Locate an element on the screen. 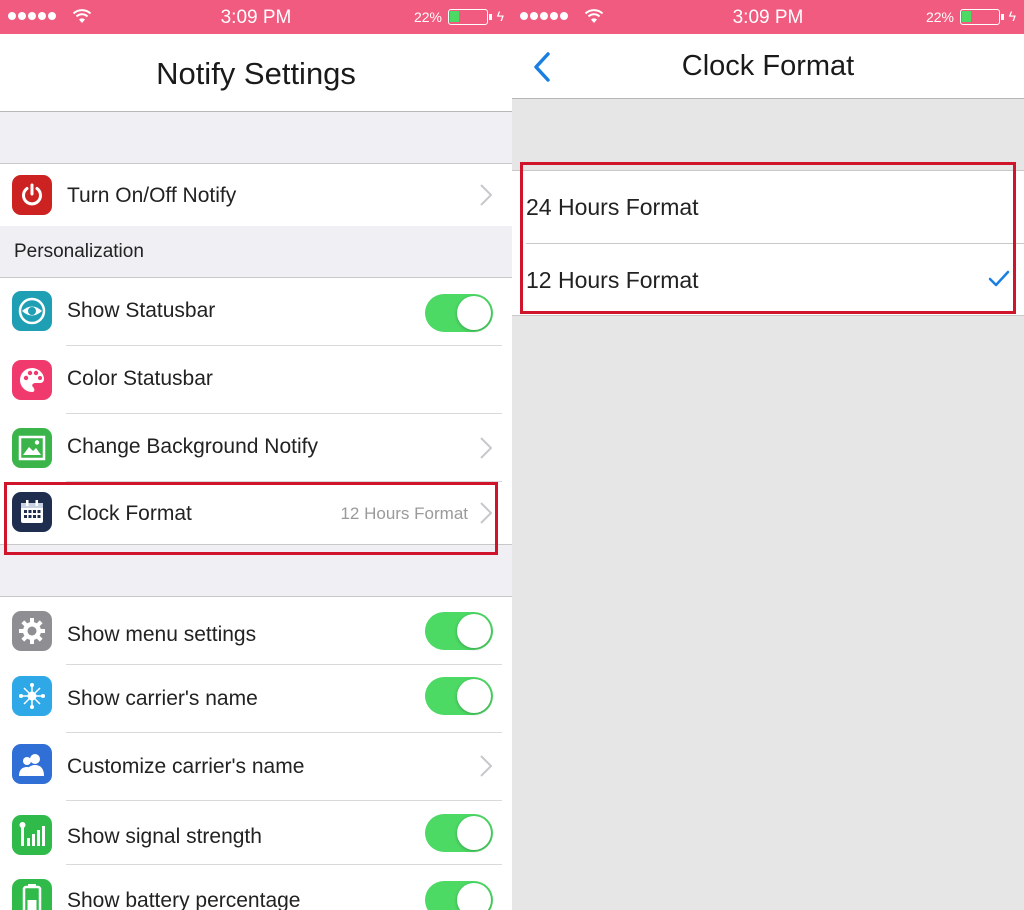 Image resolution: width=1024 pixels, height=910 pixels. clock-format-options: 24 Hours Format 12 Hours Format is located at coordinates (768, 243).